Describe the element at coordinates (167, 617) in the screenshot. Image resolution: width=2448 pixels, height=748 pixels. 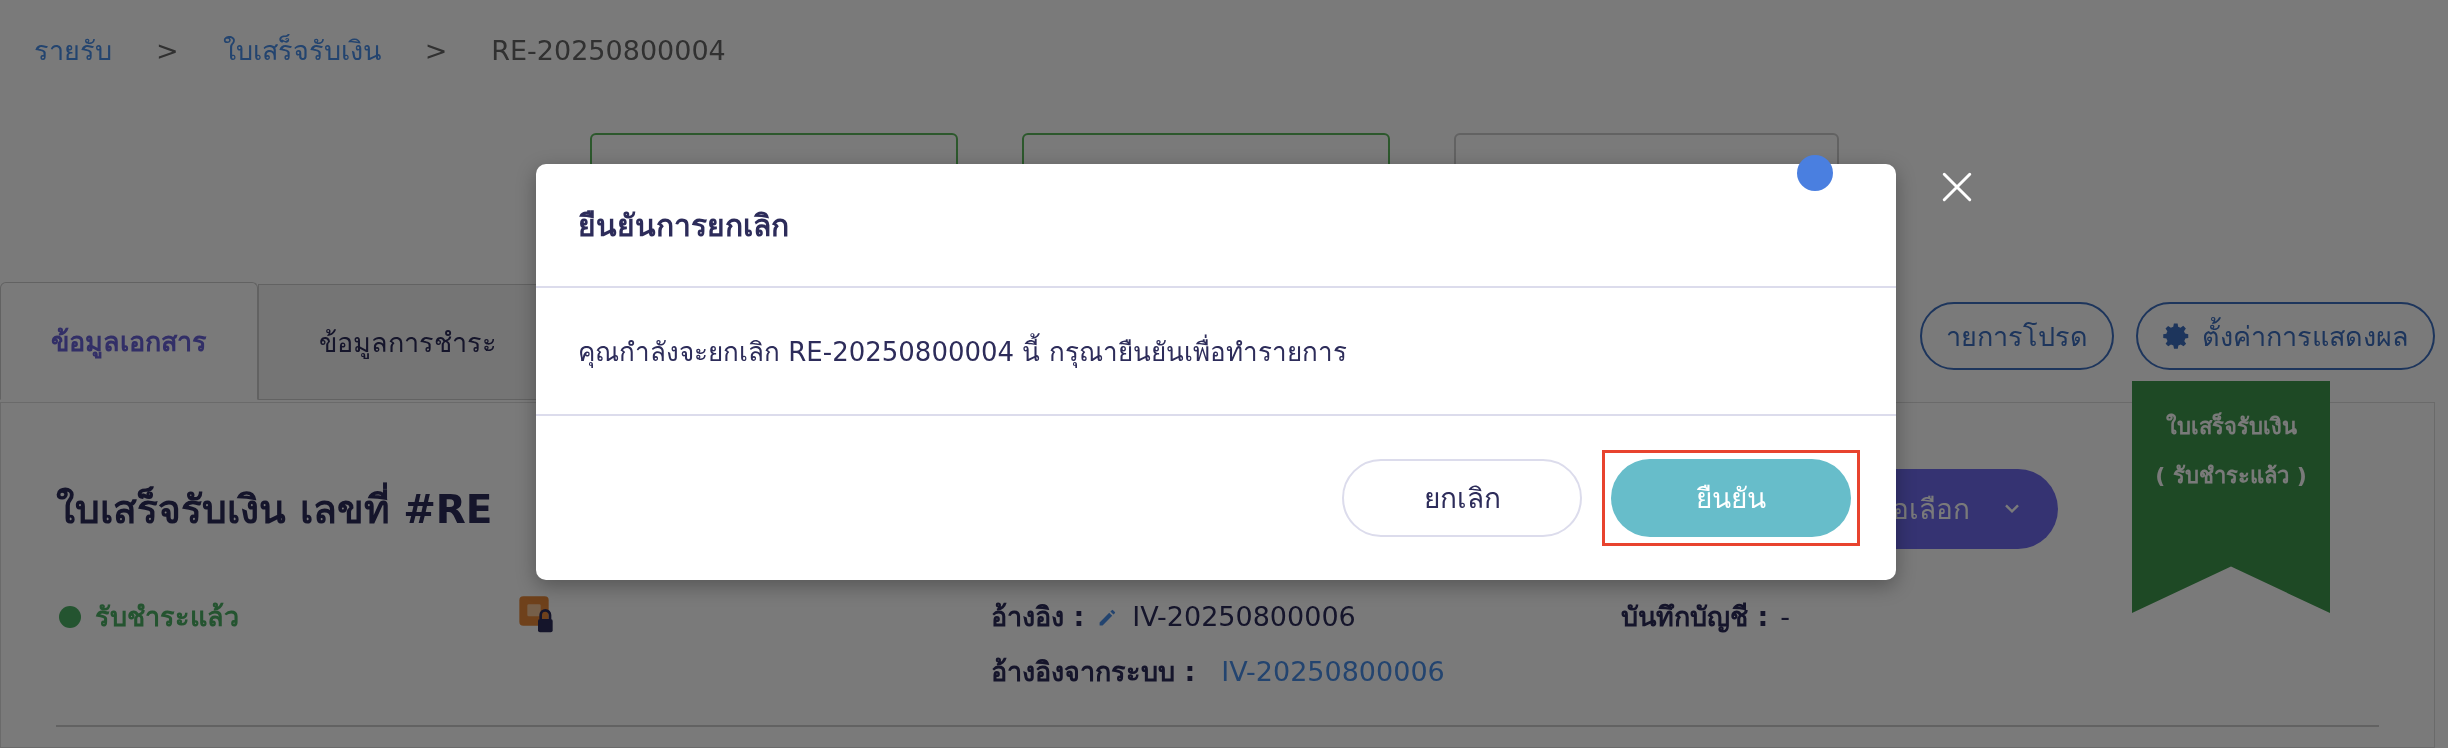
I see `status-label: รับชำระแล้ว` at that location.